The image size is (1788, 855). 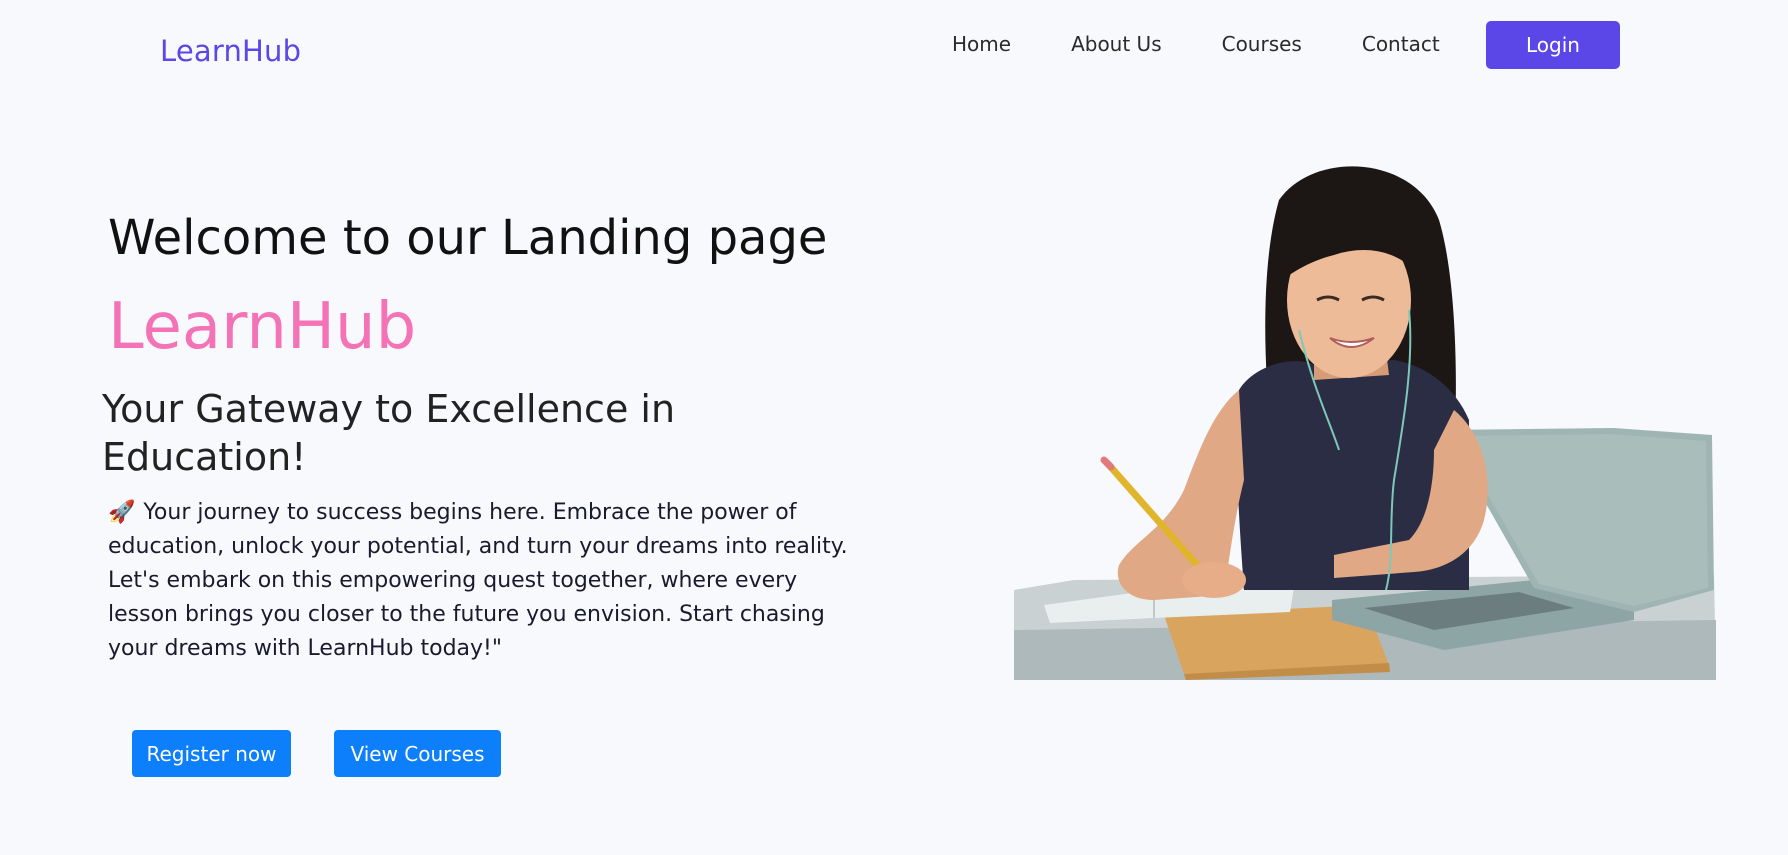 I want to click on brand-logo: LearnHub, so click(x=230, y=51).